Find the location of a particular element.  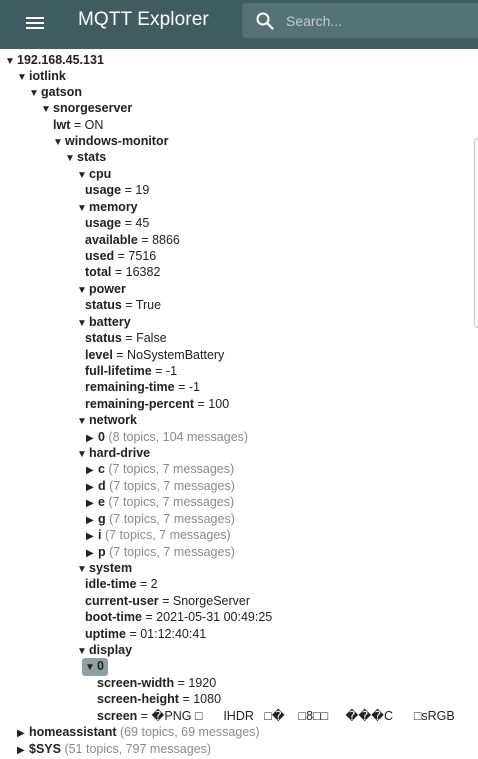

node-label: hard-drive is located at coordinates (119, 453).